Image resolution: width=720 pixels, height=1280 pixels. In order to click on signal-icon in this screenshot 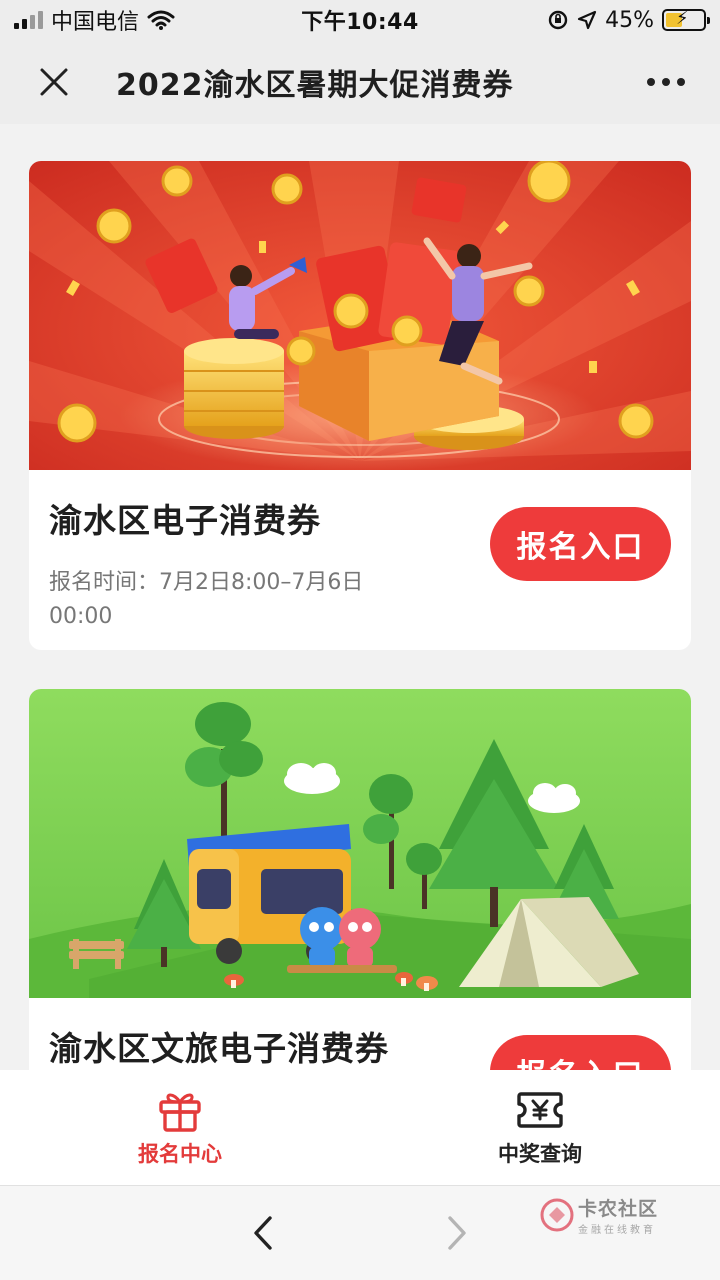, I will do `click(28, 20)`.